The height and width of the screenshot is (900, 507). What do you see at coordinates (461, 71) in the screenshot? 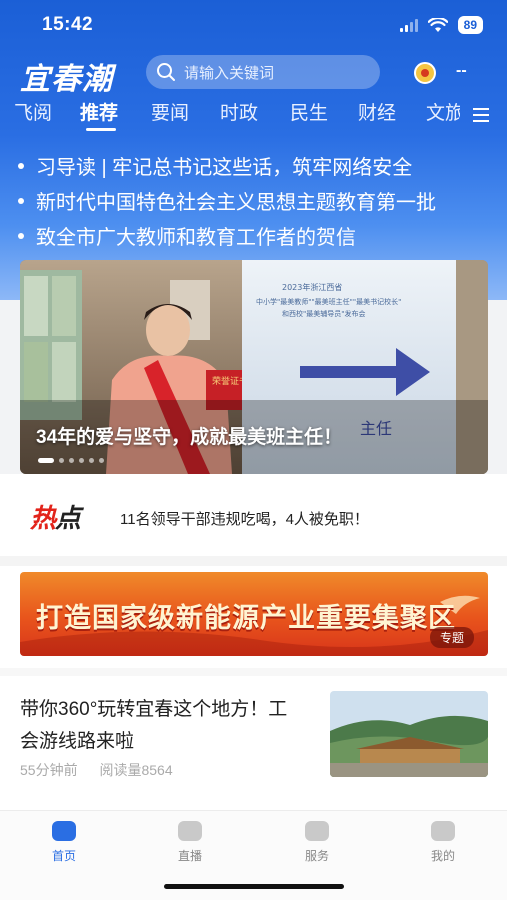
I see `header-more: --` at bounding box center [461, 71].